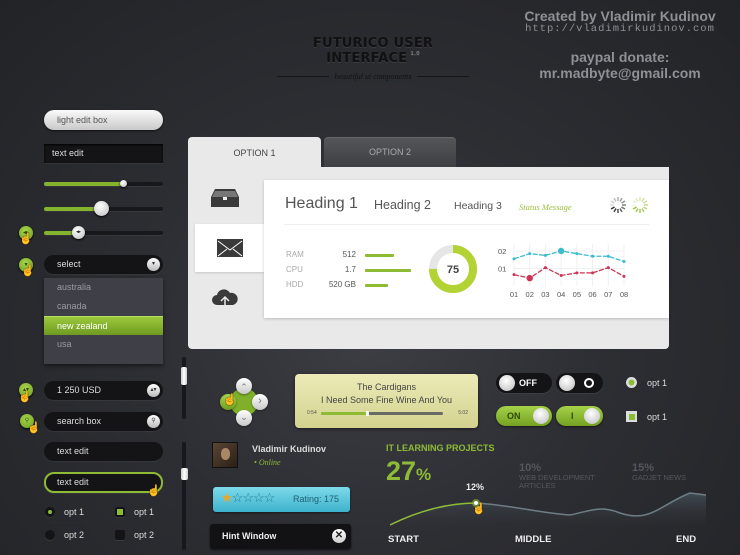 This screenshot has height=555, width=740. I want to click on stat-value-hdd: 520 GB, so click(342, 284).